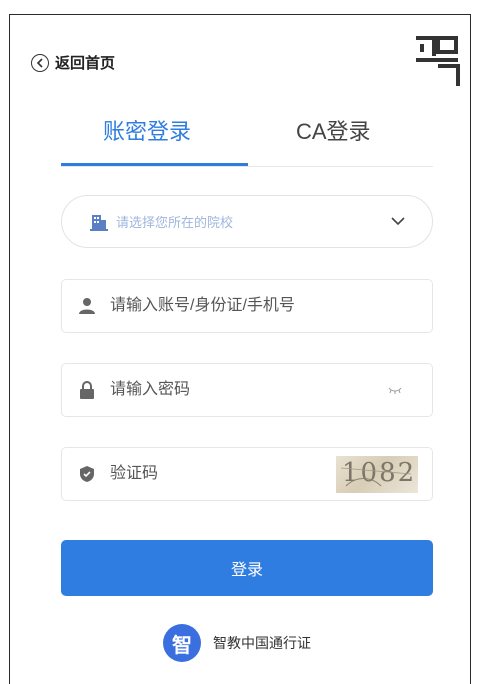 The image size is (477, 684). I want to click on shield-icon, so click(87, 474).